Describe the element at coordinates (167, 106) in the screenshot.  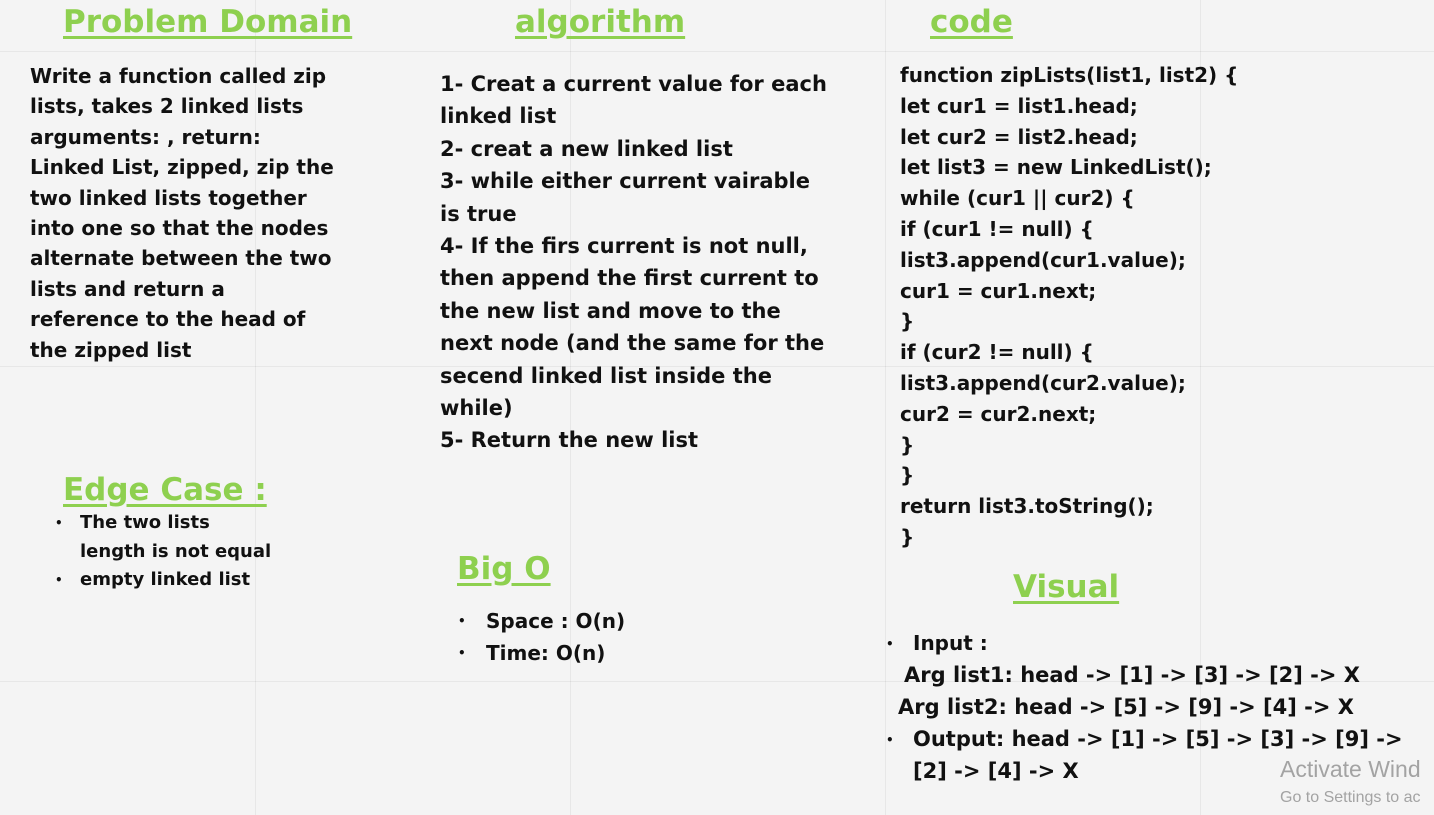
I see `problem-line: lists, takes 2 linked lists` at that location.